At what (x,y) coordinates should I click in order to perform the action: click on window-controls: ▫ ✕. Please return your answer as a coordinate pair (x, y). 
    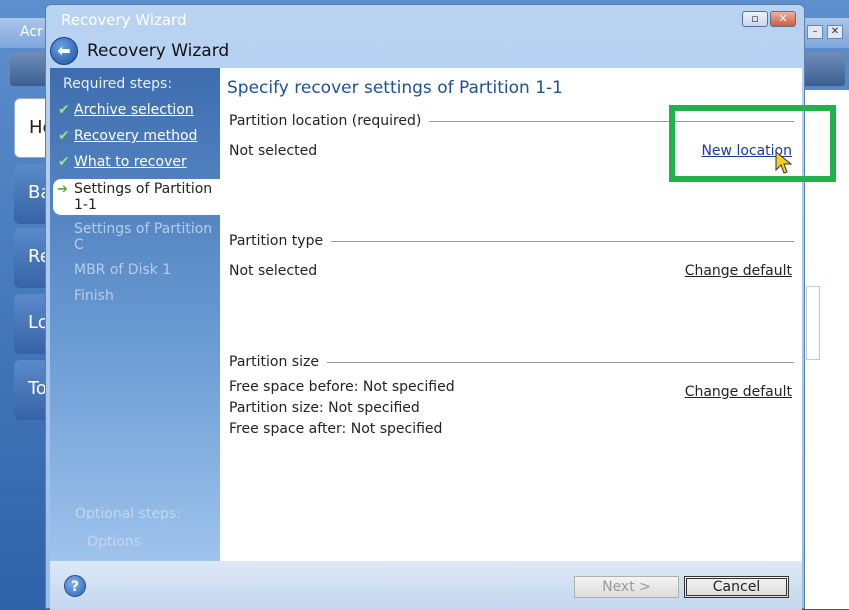
    Looking at the image, I should click on (769, 19).